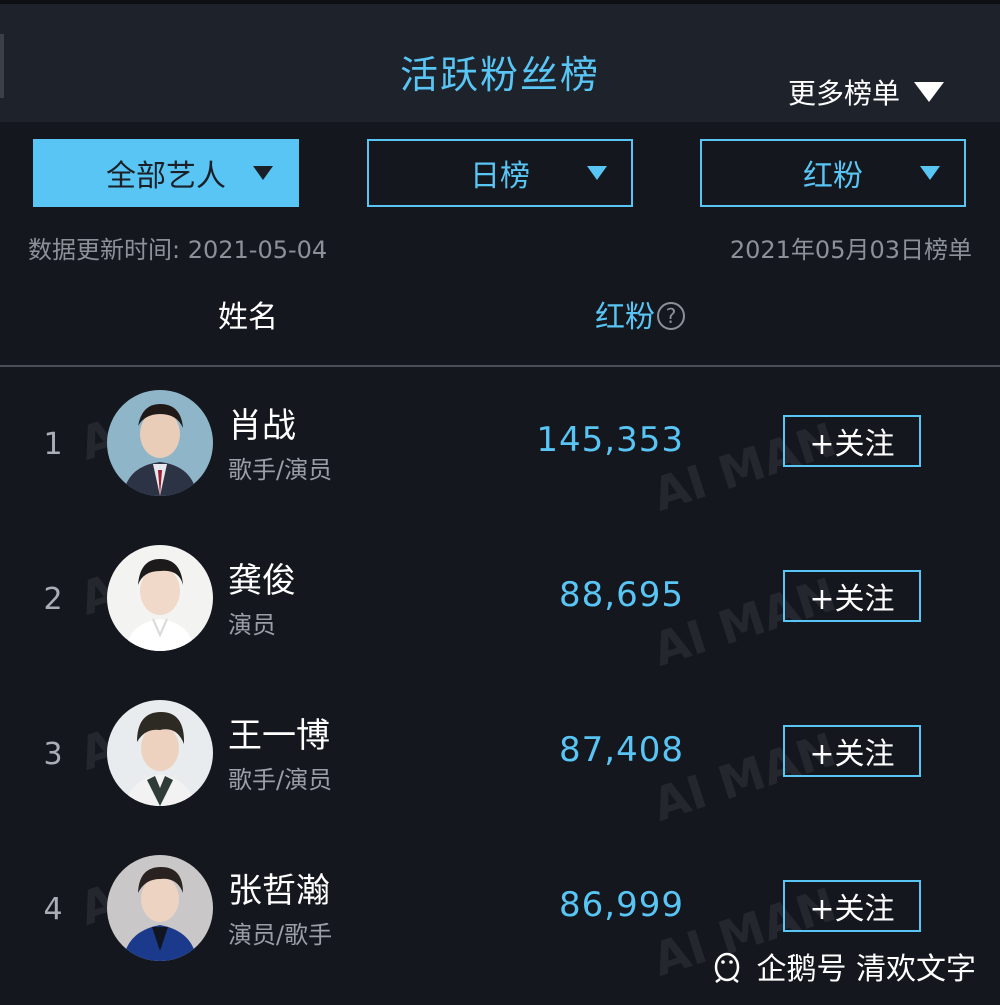 Image resolution: width=1000 pixels, height=1005 pixels. What do you see at coordinates (866, 969) in the screenshot?
I see `source-credit-text: 企鹅号 清欢文字` at bounding box center [866, 969].